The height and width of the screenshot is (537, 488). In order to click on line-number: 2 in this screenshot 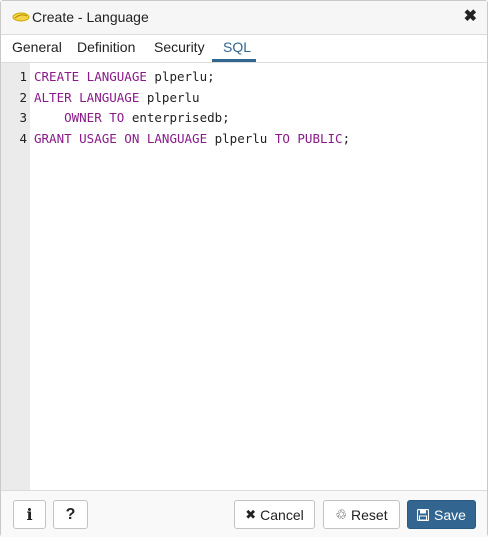, I will do `click(23, 97)`.